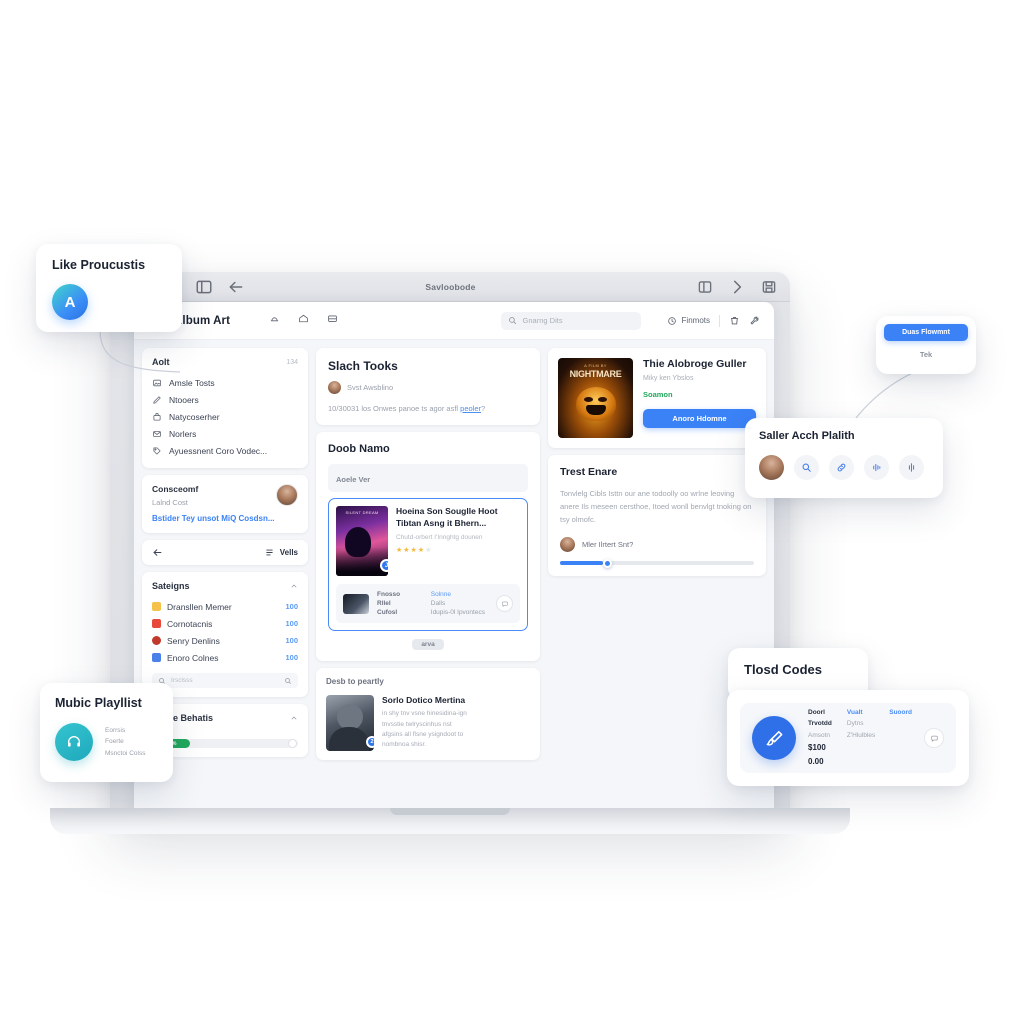 The image size is (1024, 1024). What do you see at coordinates (699, 418) in the screenshot?
I see `featured-cta-button: Anoro Hdomne` at bounding box center [699, 418].